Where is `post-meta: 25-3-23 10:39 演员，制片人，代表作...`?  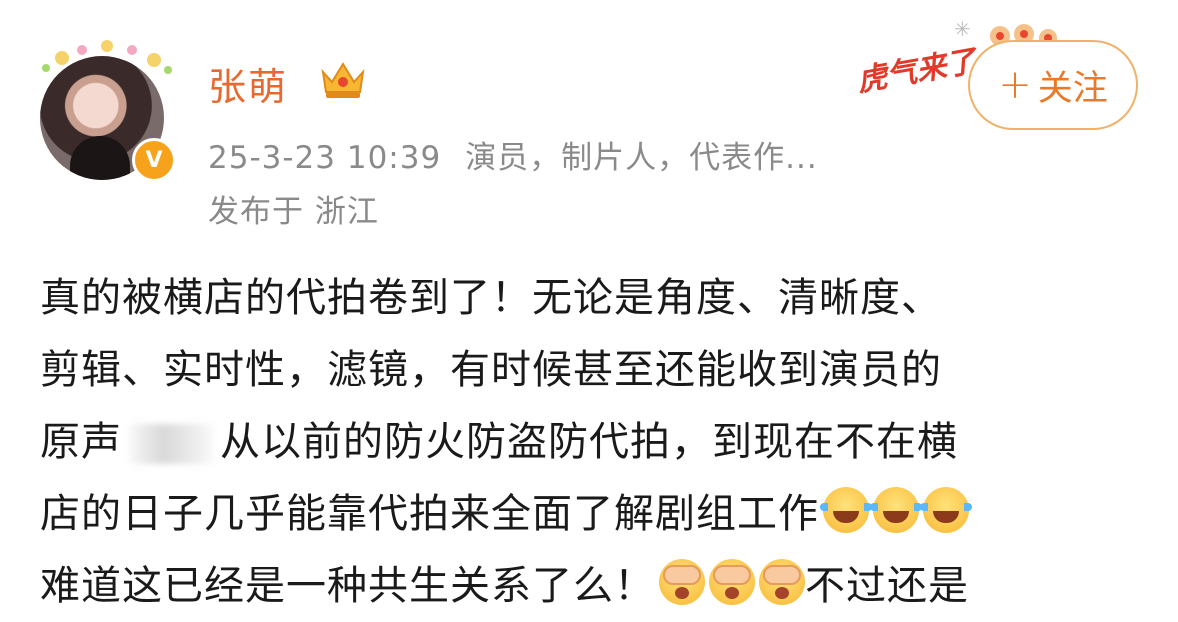
post-meta: 25-3-23 10:39 演员，制片人，代表作... is located at coordinates (513, 154).